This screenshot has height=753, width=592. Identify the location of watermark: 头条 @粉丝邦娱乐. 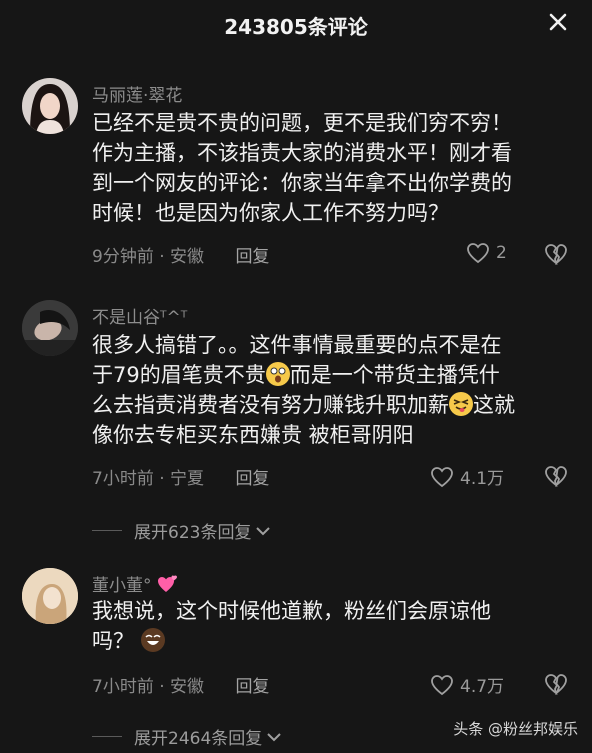
(515, 729).